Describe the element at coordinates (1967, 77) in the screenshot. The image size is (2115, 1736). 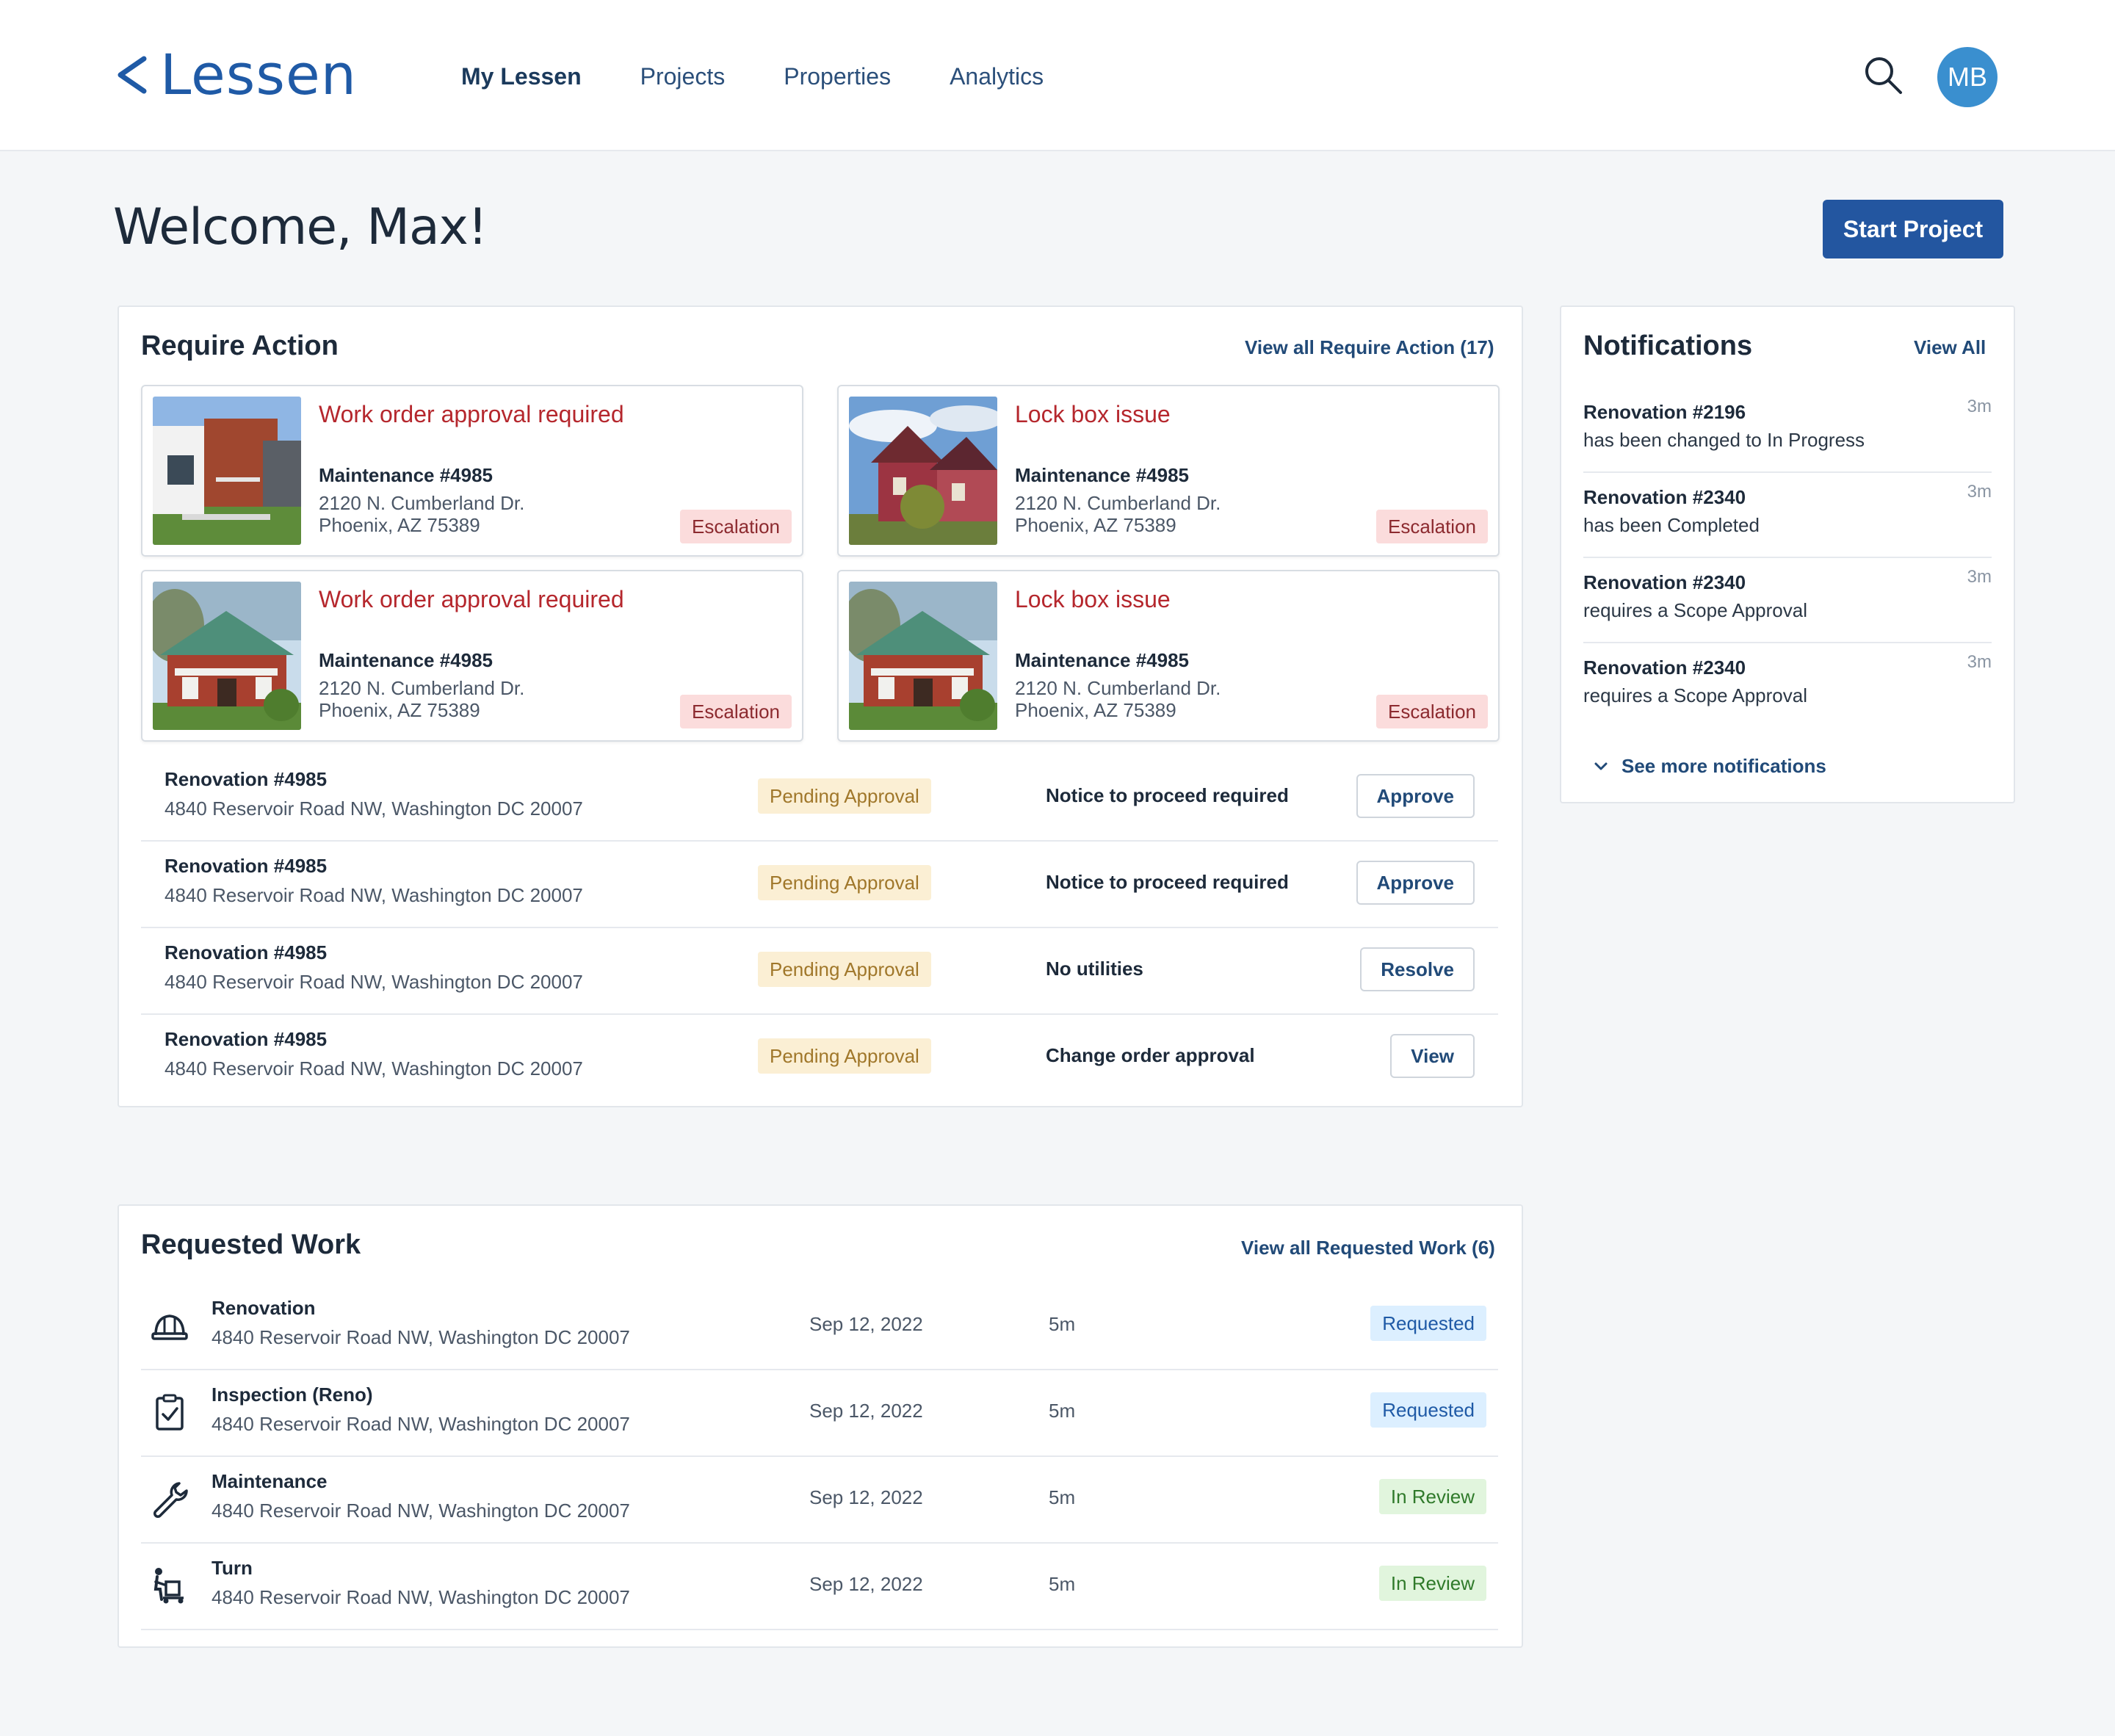
I see `user-avatar: MB` at that location.